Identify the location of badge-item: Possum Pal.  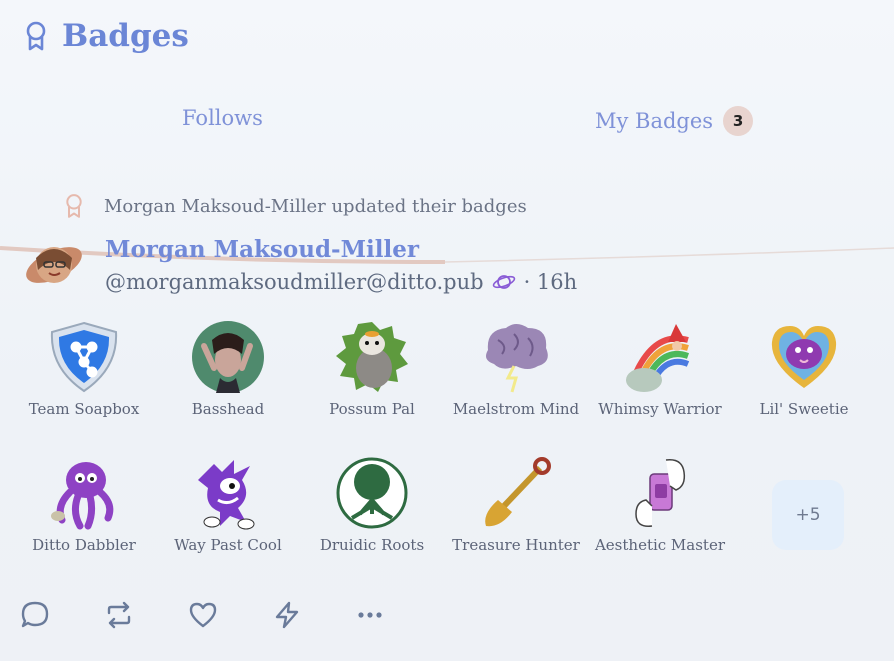
(372, 369).